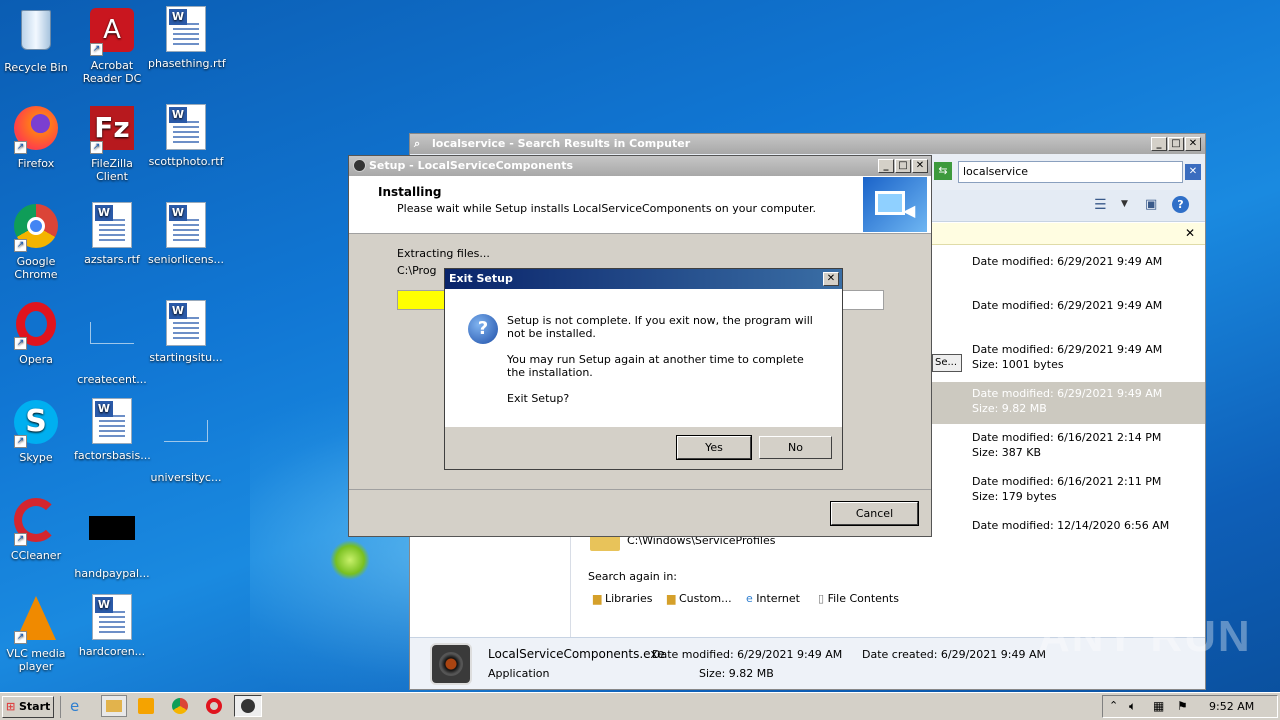  Describe the element at coordinates (114, 706) in the screenshot. I see `explorer-taskbar-icon` at that location.